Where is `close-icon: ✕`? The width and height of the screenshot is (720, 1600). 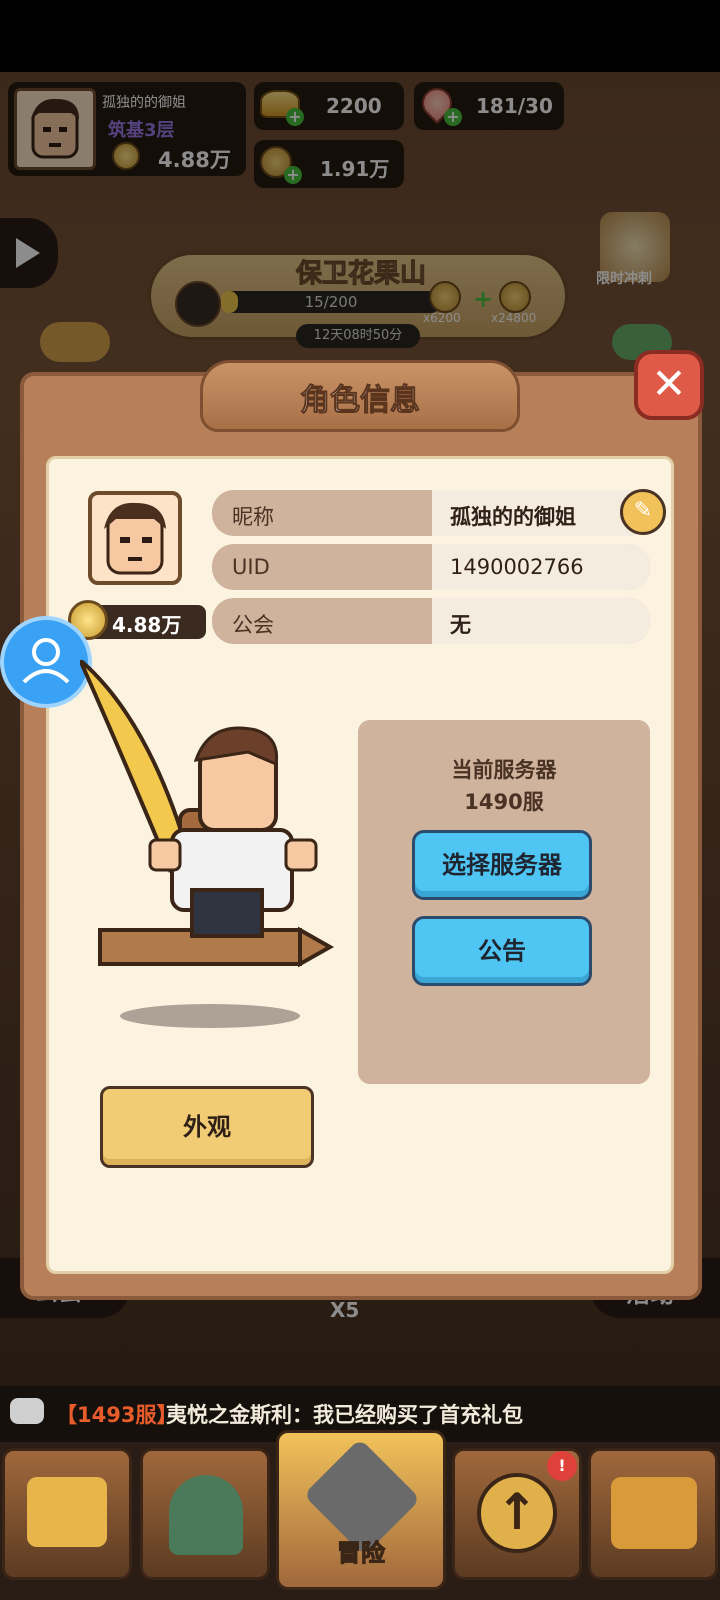
close-icon: ✕ is located at coordinates (669, 383).